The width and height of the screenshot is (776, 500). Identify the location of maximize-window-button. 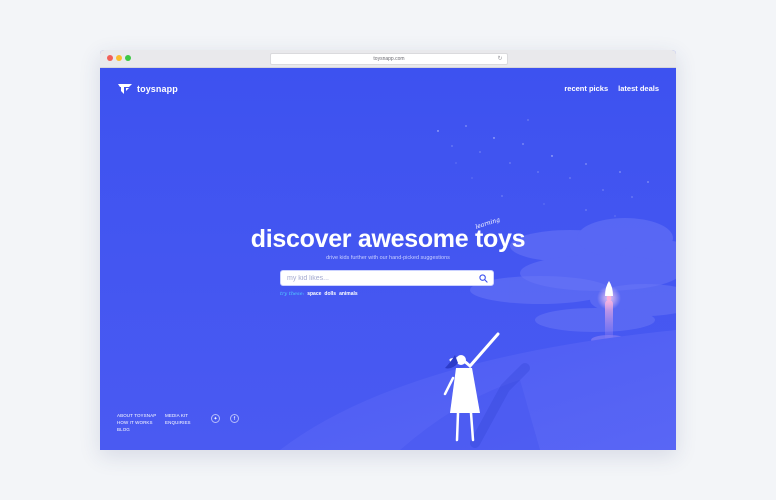
(128, 58).